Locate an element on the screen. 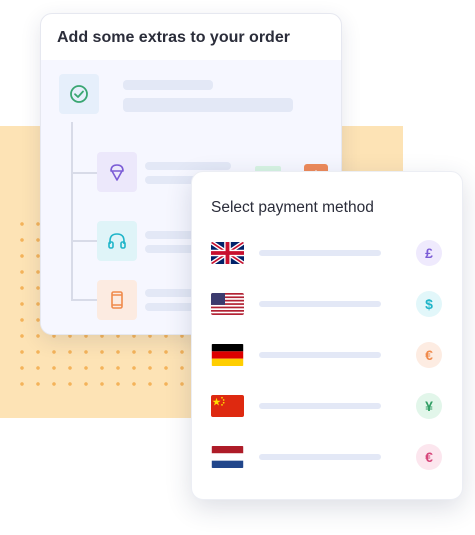 This screenshot has height=535, width=475. phone-item-icon-box is located at coordinates (117, 300).